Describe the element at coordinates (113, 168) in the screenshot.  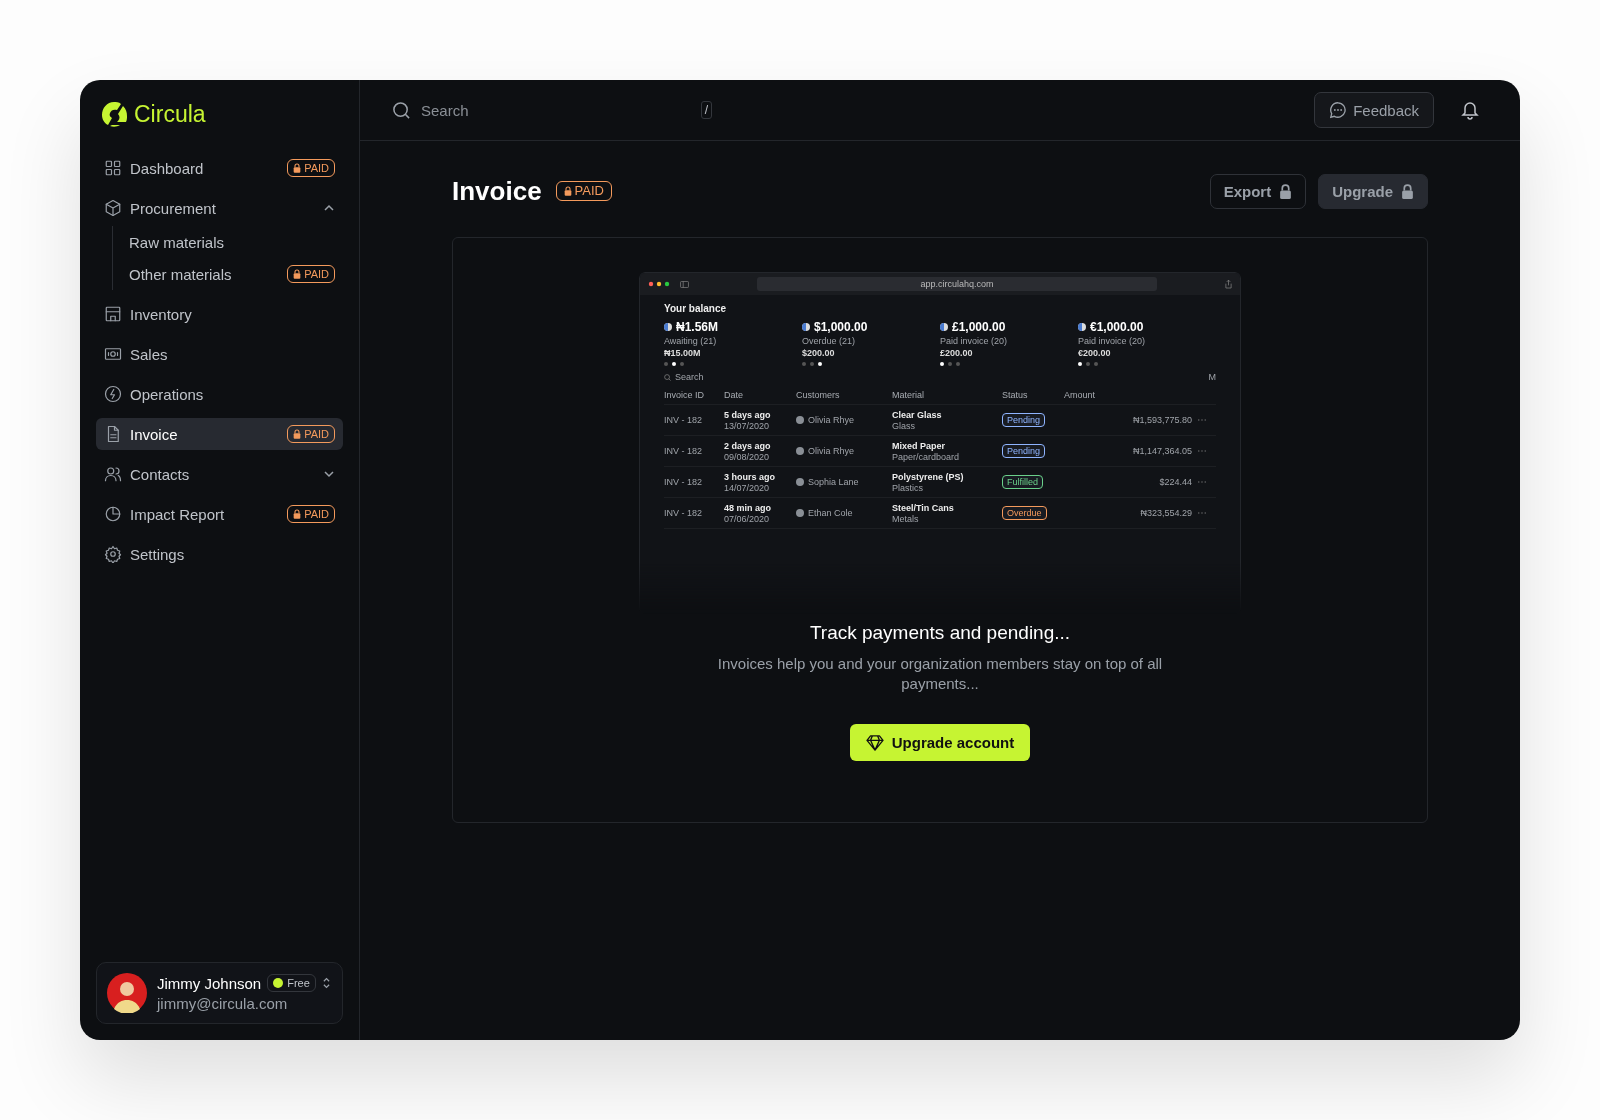
I see `grid-icon` at that location.